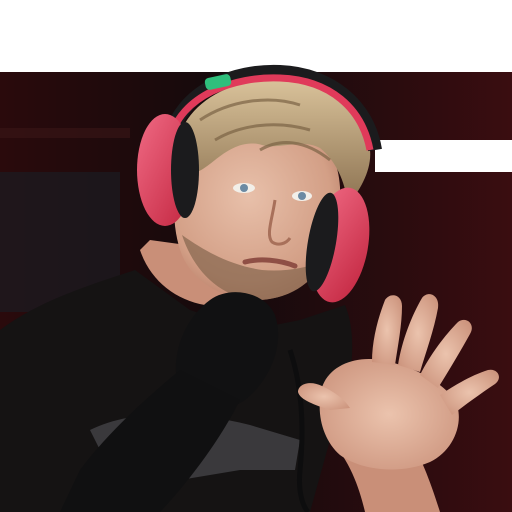 This screenshot has height=512, width=512. What do you see at coordinates (65, 133) in the screenshot?
I see `backdrop-light-strip` at bounding box center [65, 133].